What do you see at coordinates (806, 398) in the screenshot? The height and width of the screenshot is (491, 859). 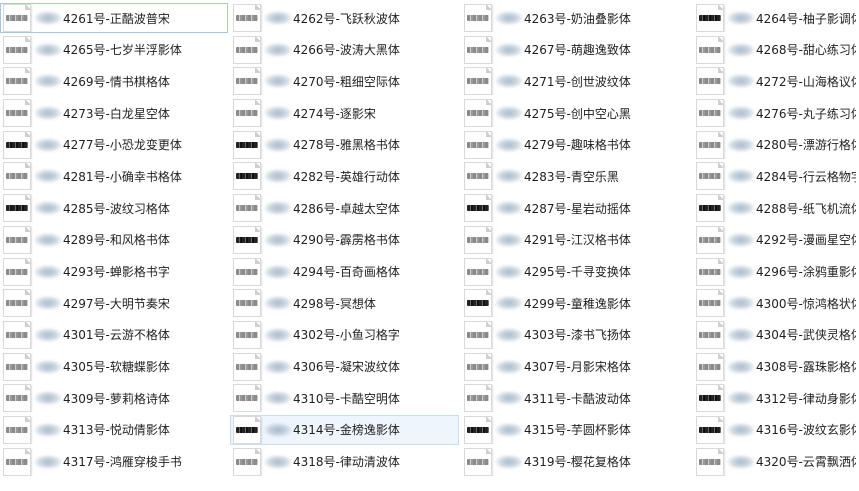 I see `file-name-label: 4312号-律动身影体` at bounding box center [806, 398].